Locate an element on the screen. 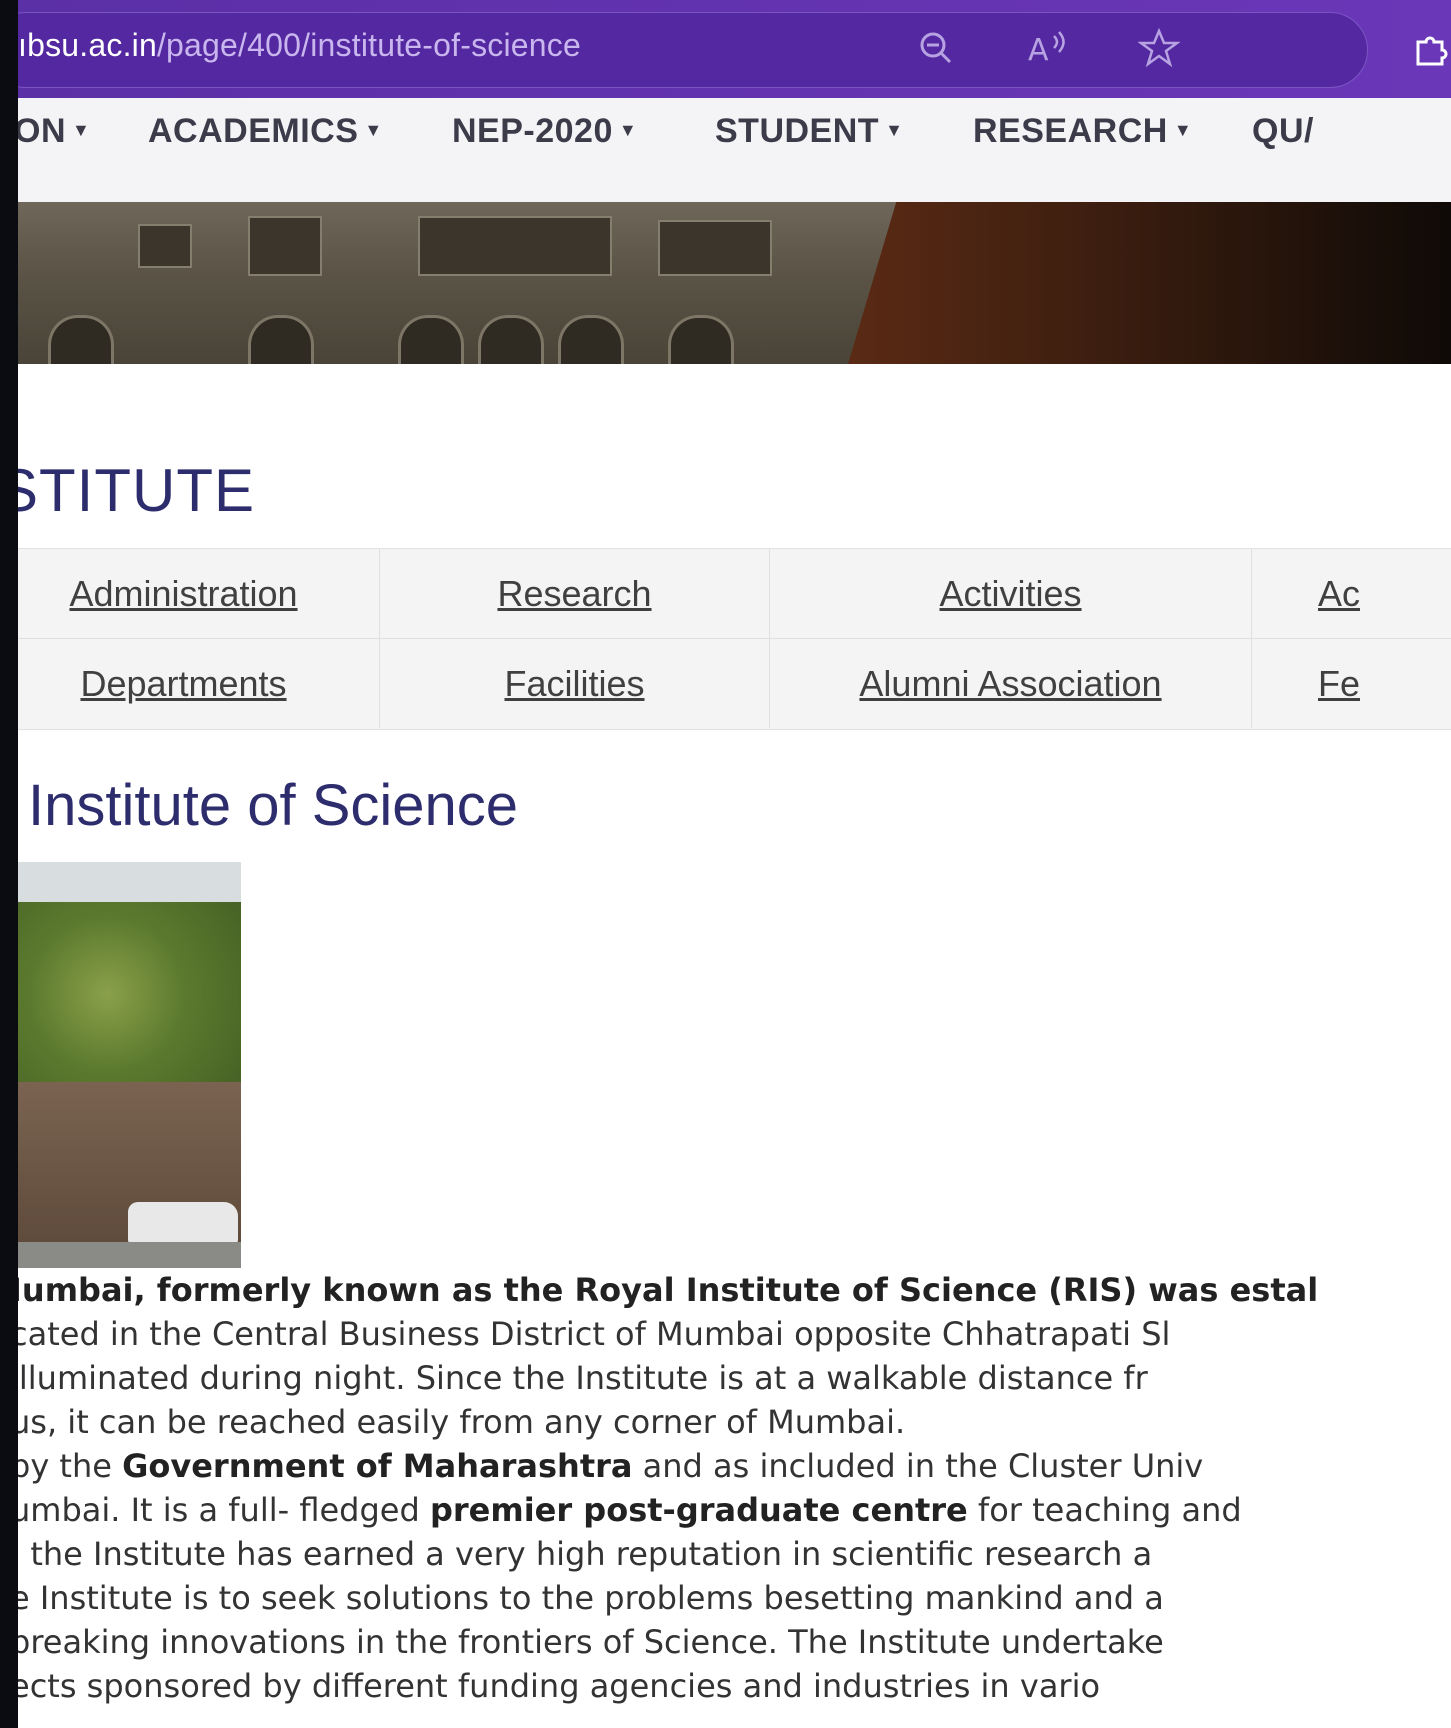 The height and width of the screenshot is (1728, 1451). link-facilities: Facilities is located at coordinates (574, 684).